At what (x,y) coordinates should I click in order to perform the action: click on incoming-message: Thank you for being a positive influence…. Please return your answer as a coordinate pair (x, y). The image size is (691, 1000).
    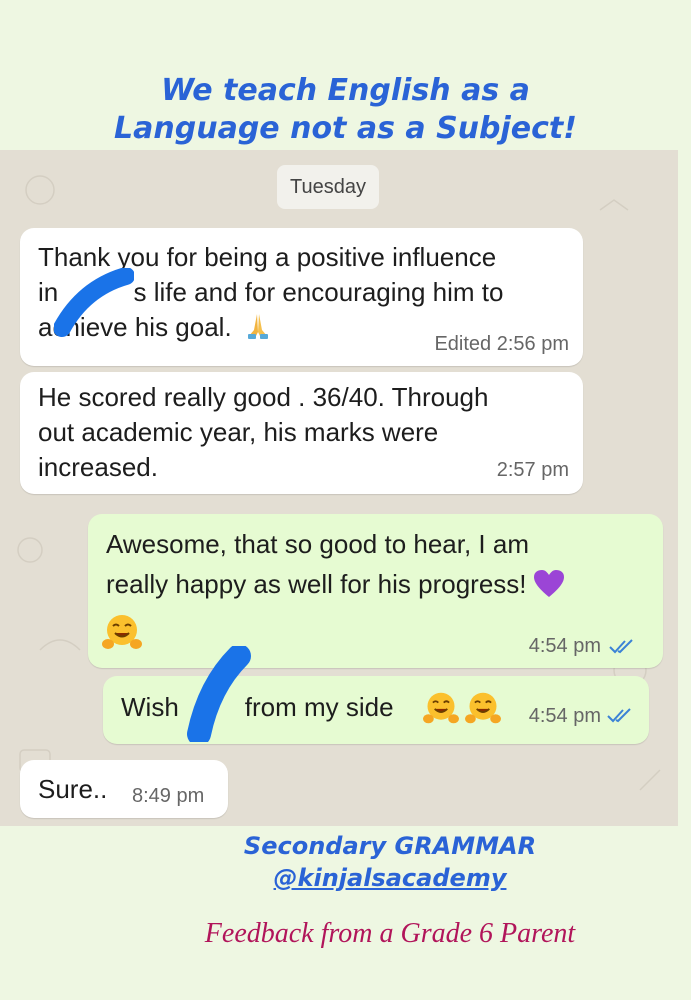
    Looking at the image, I should click on (301, 297).